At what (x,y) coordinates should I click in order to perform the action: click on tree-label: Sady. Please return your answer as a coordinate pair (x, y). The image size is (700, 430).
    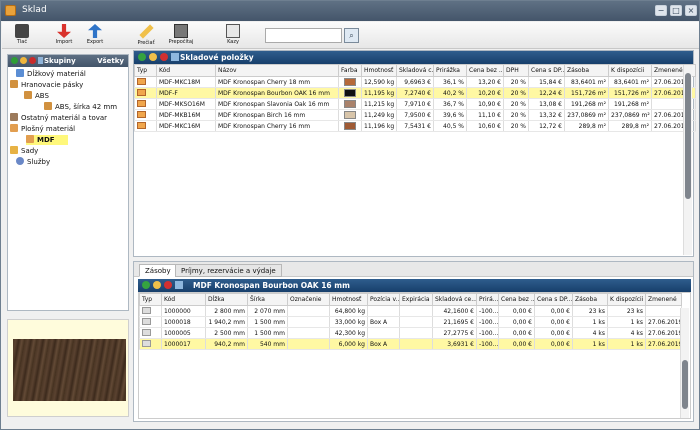
    Looking at the image, I should click on (30, 151).